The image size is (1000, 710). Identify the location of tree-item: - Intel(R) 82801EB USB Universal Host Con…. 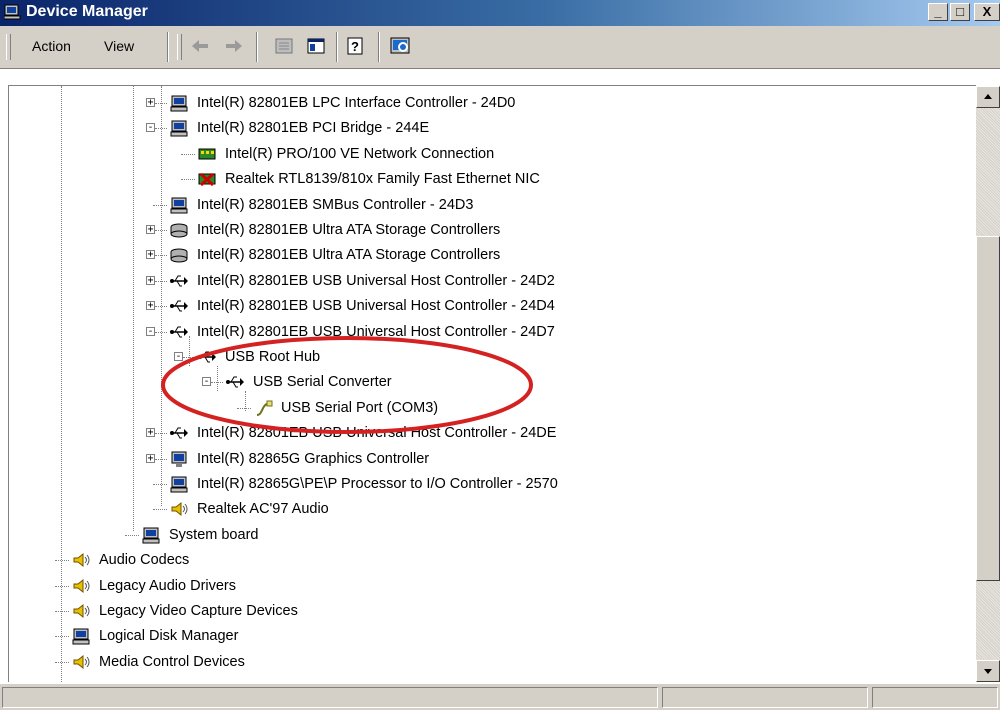
(489, 332).